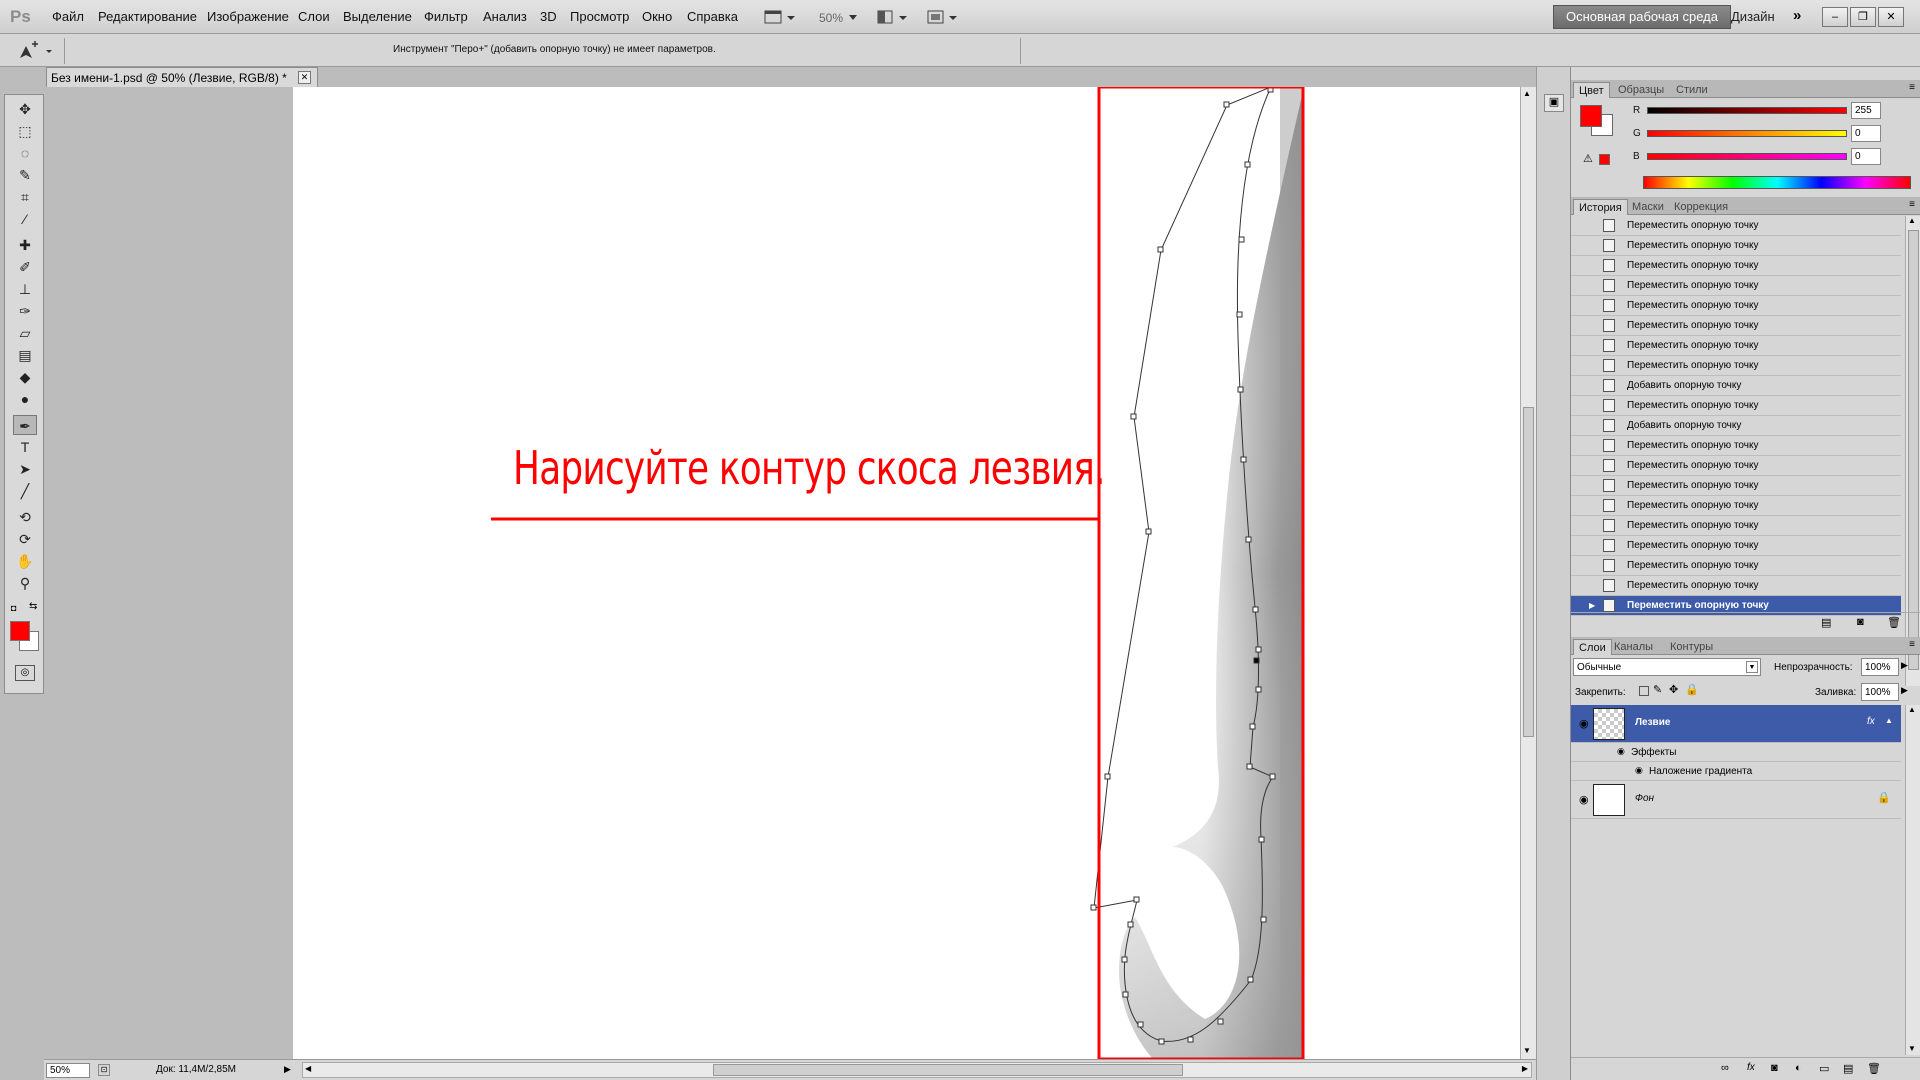  What do you see at coordinates (1633, 647) in the screenshot?
I see `tab-channels: Каналы` at bounding box center [1633, 647].